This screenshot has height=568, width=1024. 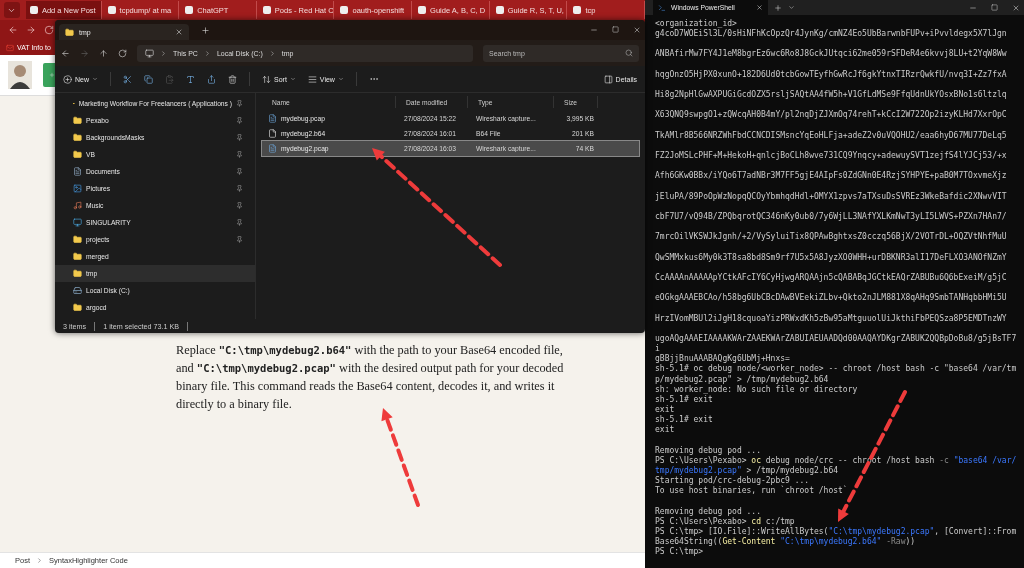 I want to click on terminal-line: exit, so click(x=665, y=430).